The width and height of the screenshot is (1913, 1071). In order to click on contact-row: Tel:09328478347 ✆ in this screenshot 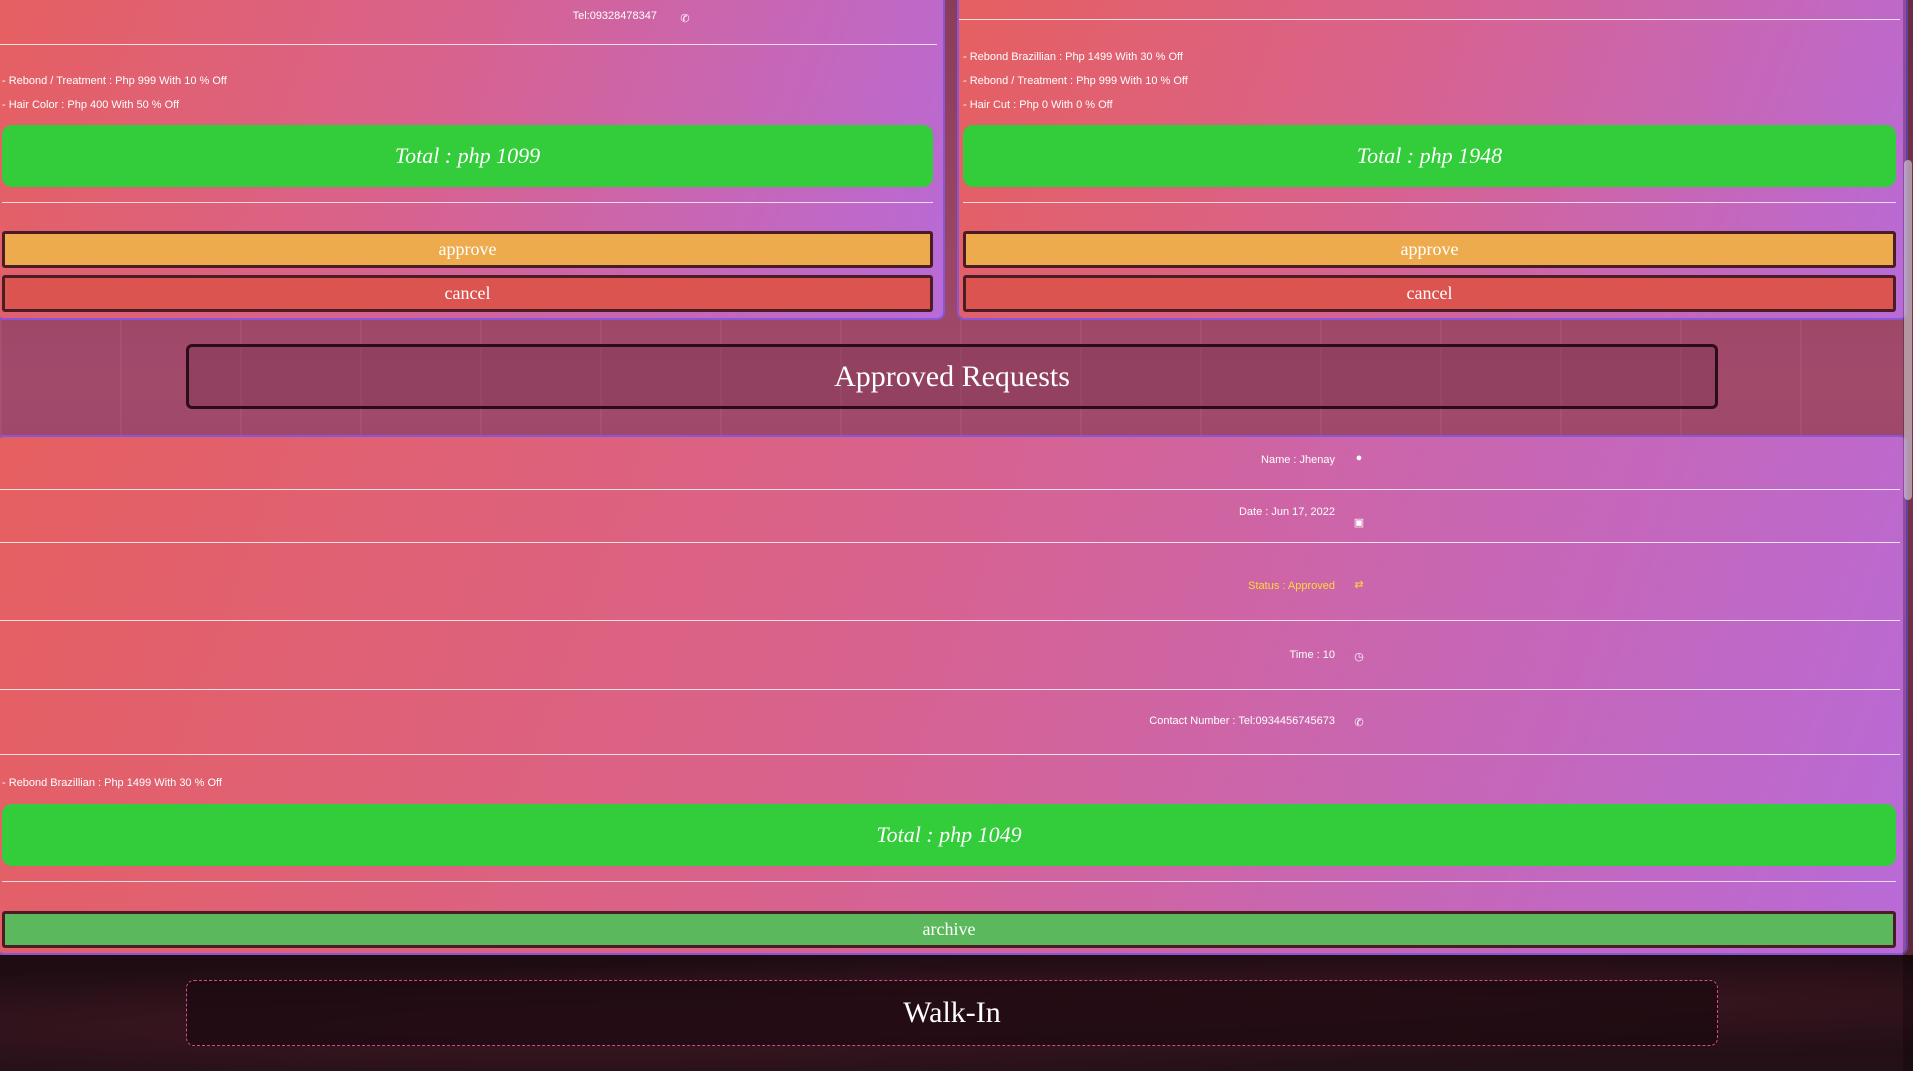, I will do `click(468, 22)`.